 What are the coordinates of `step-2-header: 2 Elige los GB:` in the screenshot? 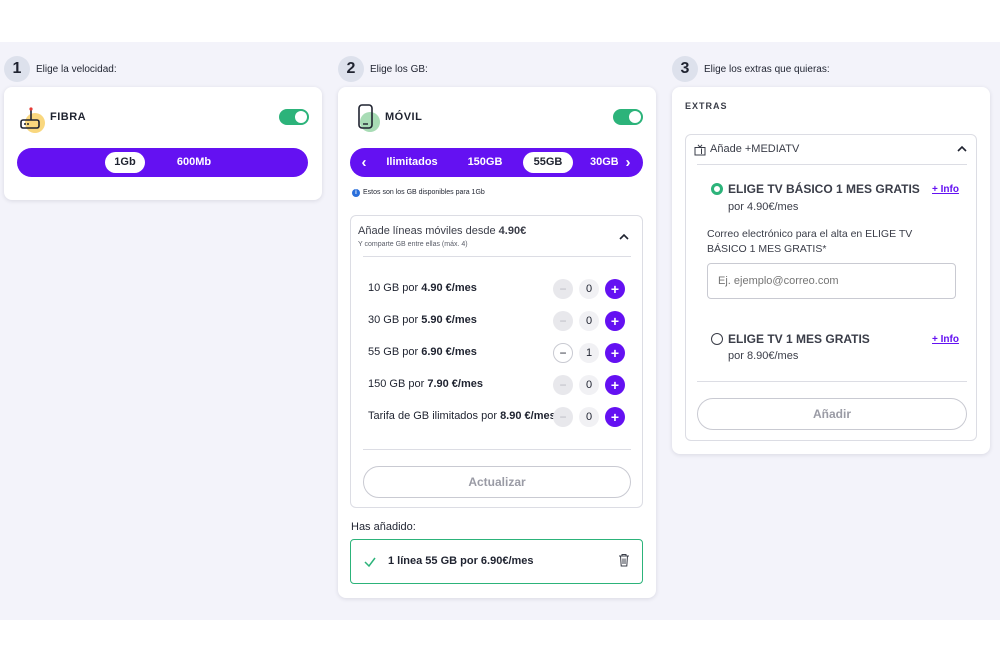 It's located at (383, 69).